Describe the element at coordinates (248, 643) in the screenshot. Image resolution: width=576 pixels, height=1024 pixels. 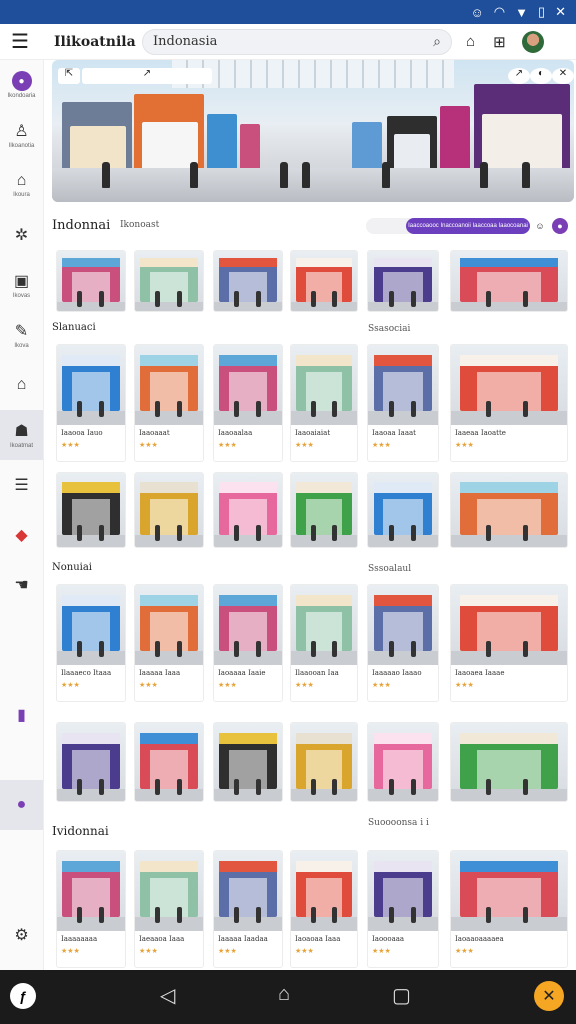
I see `store-card: Iaoaaaa Iaaie ★★★` at that location.